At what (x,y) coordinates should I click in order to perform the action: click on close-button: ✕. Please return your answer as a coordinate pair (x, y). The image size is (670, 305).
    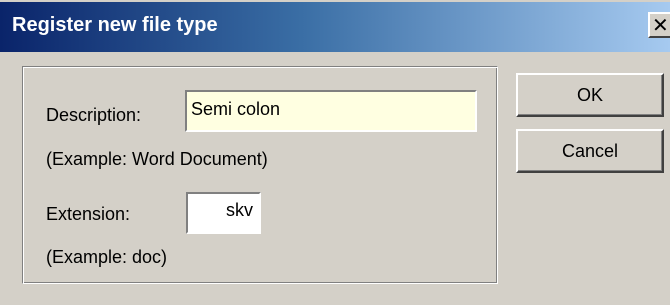
    Looking at the image, I should click on (659, 25).